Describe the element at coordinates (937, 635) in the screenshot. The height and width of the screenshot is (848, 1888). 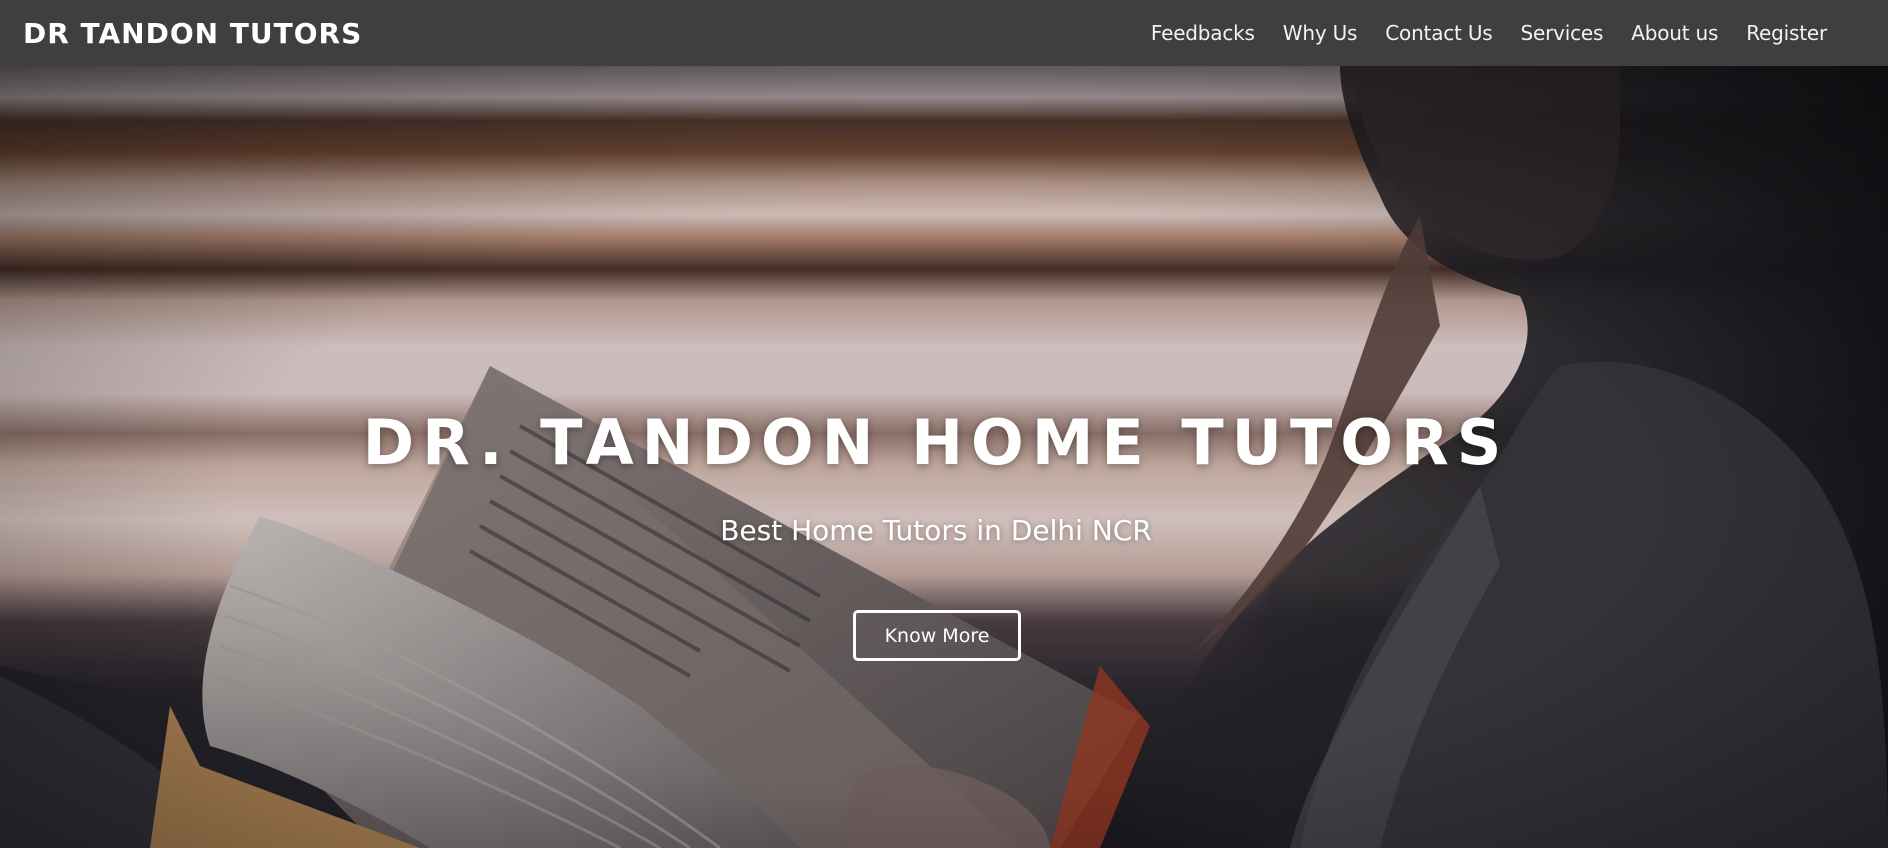
I see `know-more-button: Know More` at that location.